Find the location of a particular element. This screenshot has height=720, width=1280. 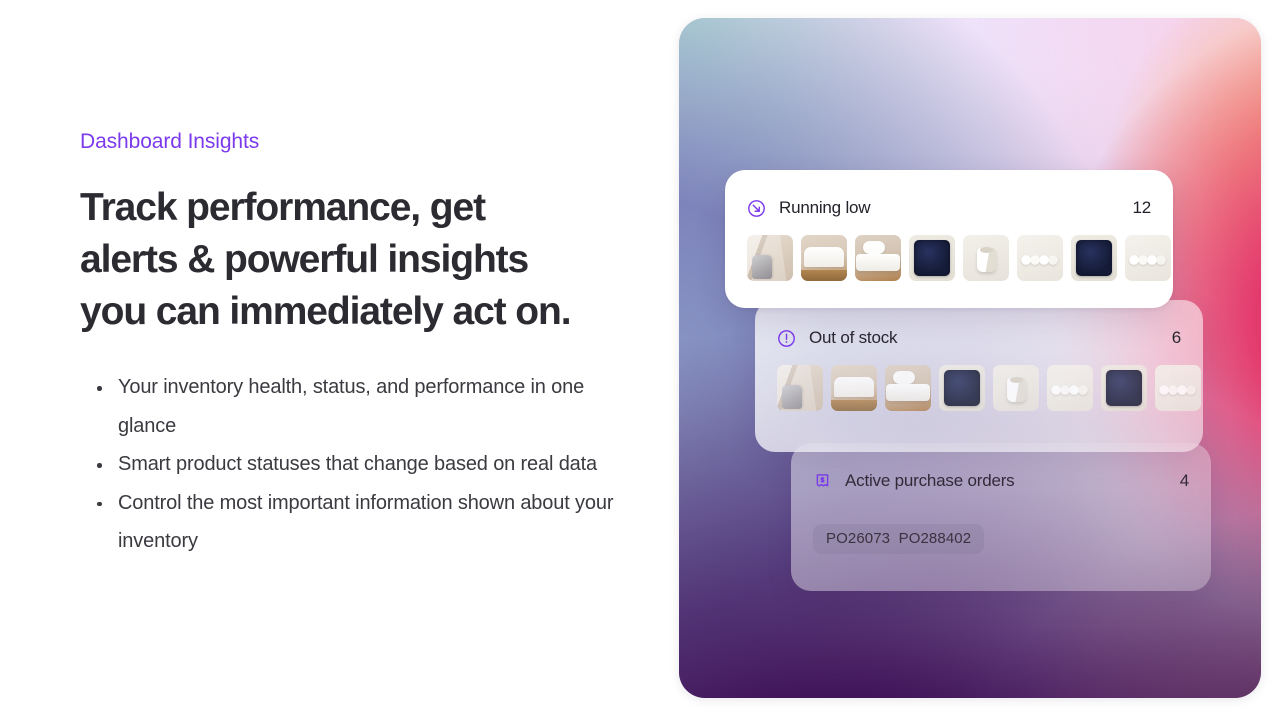

card-title: Active purchase orders is located at coordinates (930, 480).